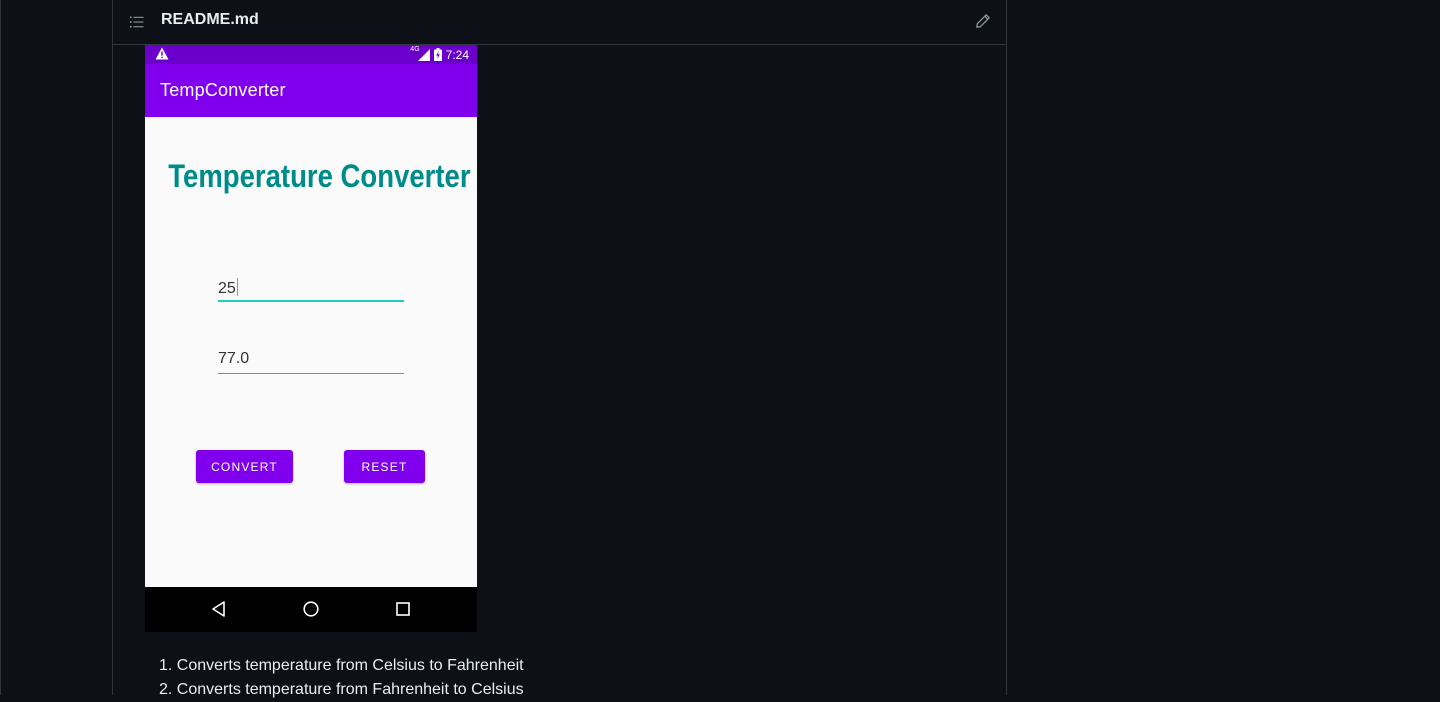 The width and height of the screenshot is (1440, 702). I want to click on screen-heading: Temperature Converter, so click(319, 176).